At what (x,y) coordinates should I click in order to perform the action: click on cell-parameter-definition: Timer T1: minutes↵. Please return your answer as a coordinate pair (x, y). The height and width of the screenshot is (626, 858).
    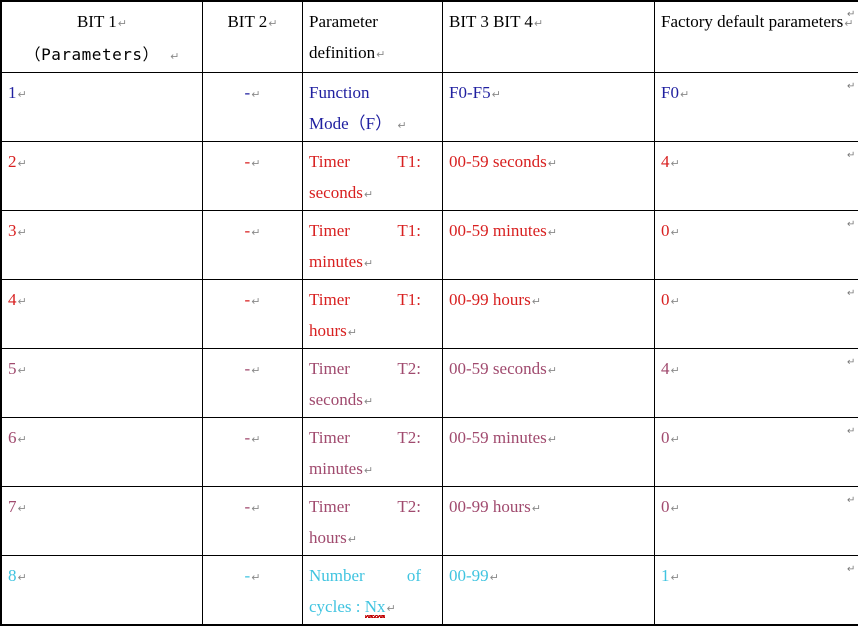
    Looking at the image, I should click on (373, 245).